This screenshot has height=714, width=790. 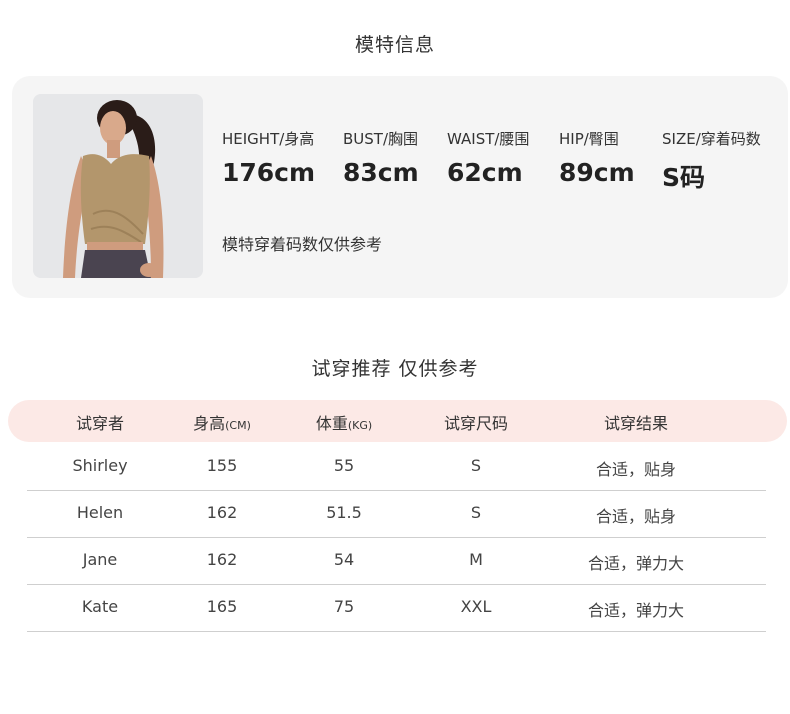 What do you see at coordinates (636, 423) in the screenshot?
I see `header-result: 试穿结果` at bounding box center [636, 423].